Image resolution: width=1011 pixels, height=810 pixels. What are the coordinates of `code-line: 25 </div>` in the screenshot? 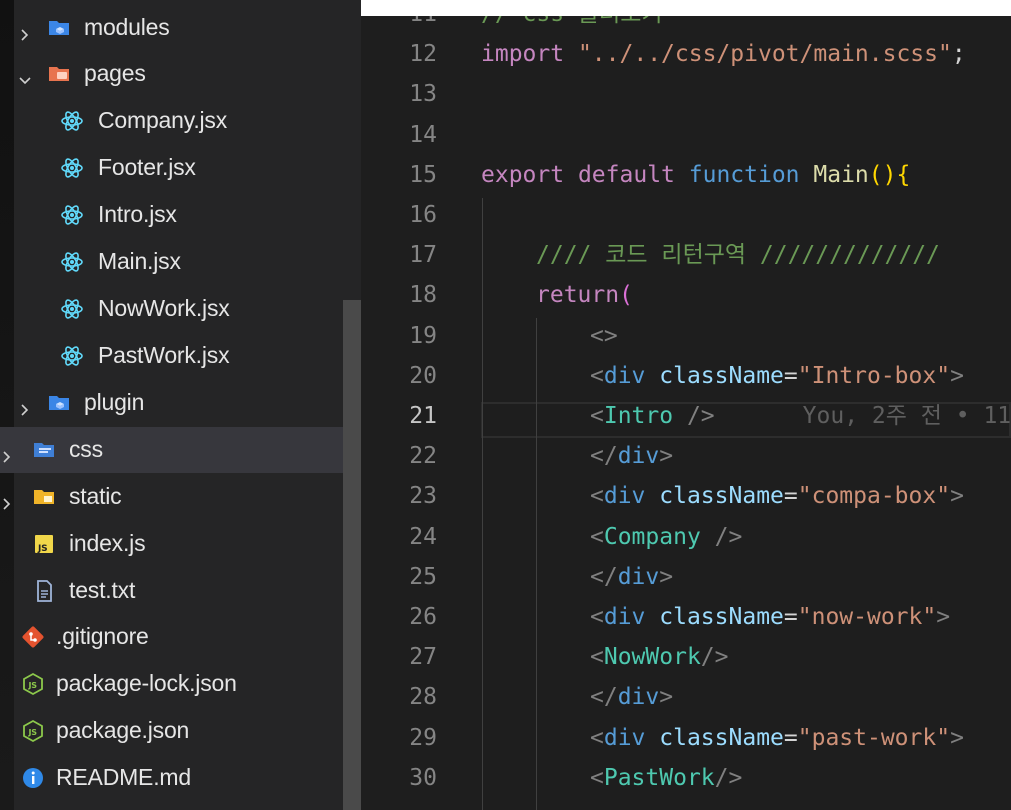 It's located at (686, 577).